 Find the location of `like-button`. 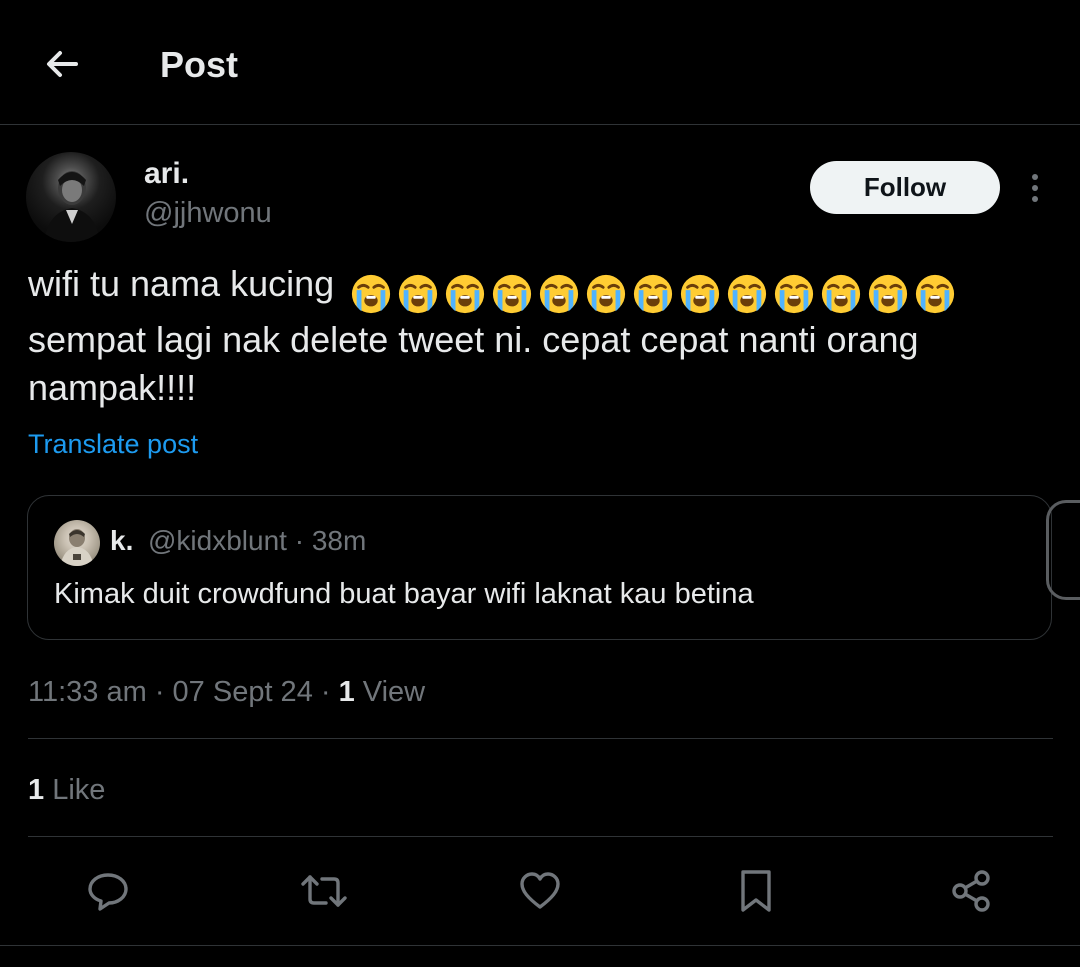

like-button is located at coordinates (540, 891).